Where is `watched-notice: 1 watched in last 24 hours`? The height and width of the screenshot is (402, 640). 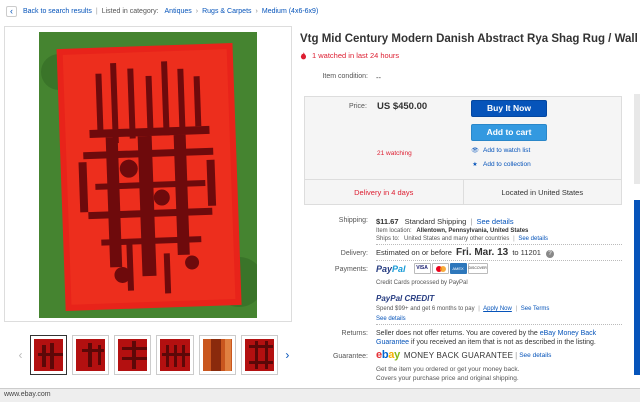
watched-notice: 1 watched in last 24 hours is located at coordinates (349, 55).